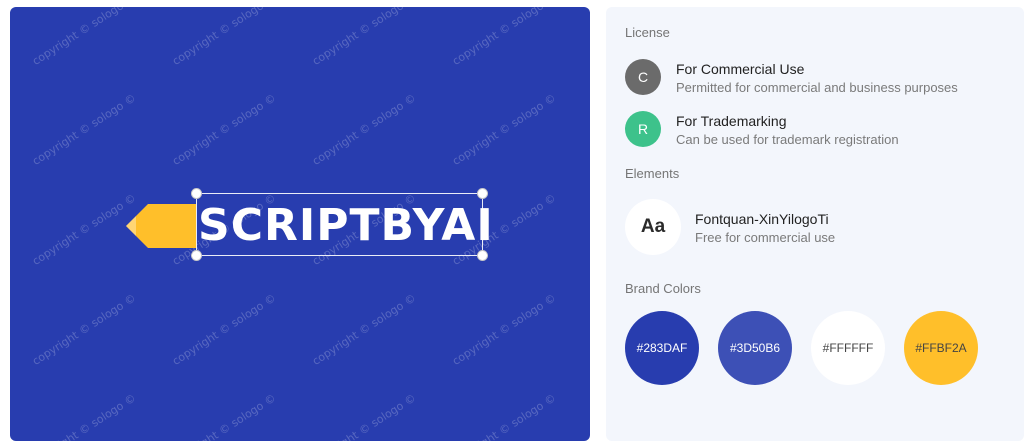 This screenshot has height=446, width=1024. Describe the element at coordinates (647, 32) in the screenshot. I see `license-section-title: License` at that location.